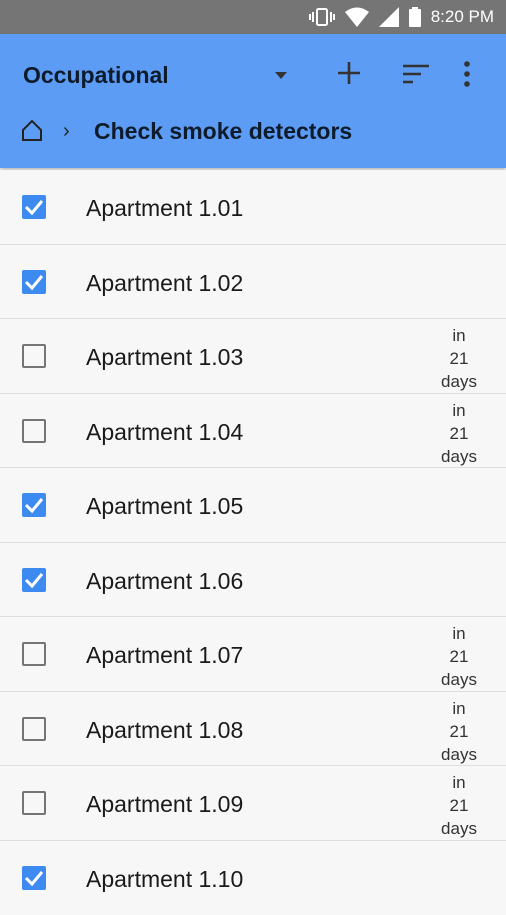  What do you see at coordinates (462, 17) in the screenshot?
I see `status-time: 8:20 PM` at bounding box center [462, 17].